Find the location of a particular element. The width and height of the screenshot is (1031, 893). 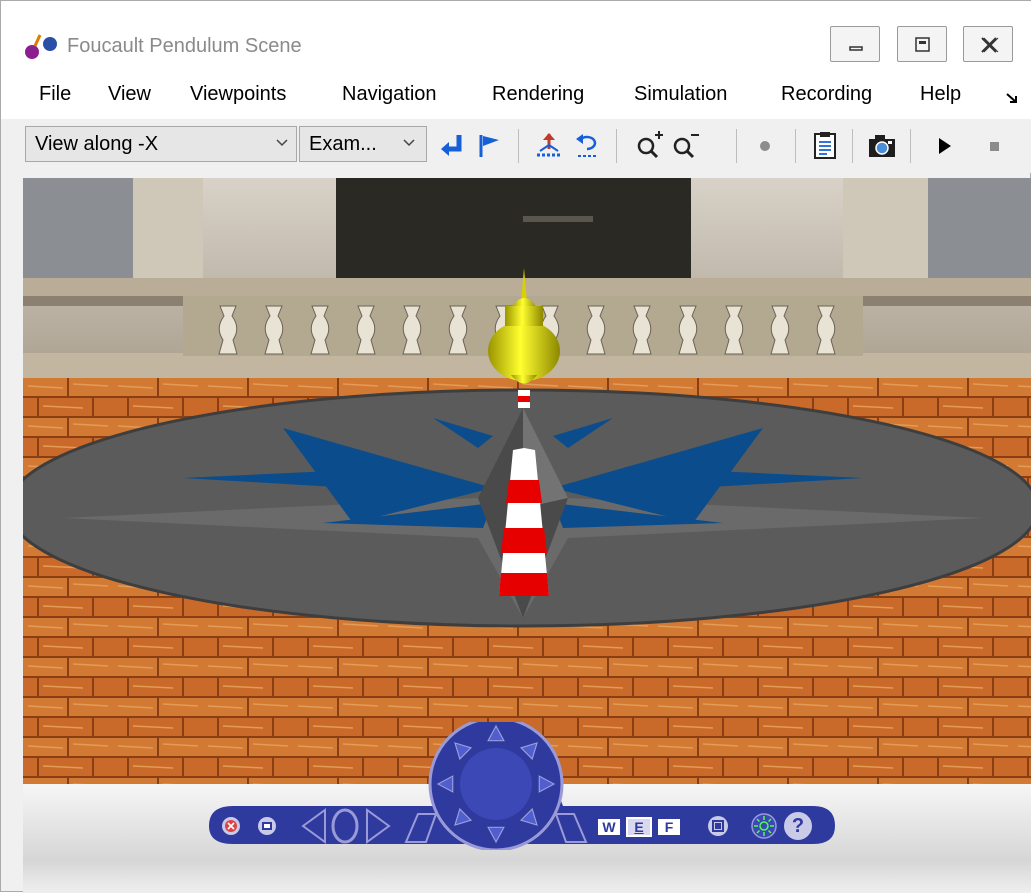

examine-mode-icon: E is located at coordinates (639, 827).